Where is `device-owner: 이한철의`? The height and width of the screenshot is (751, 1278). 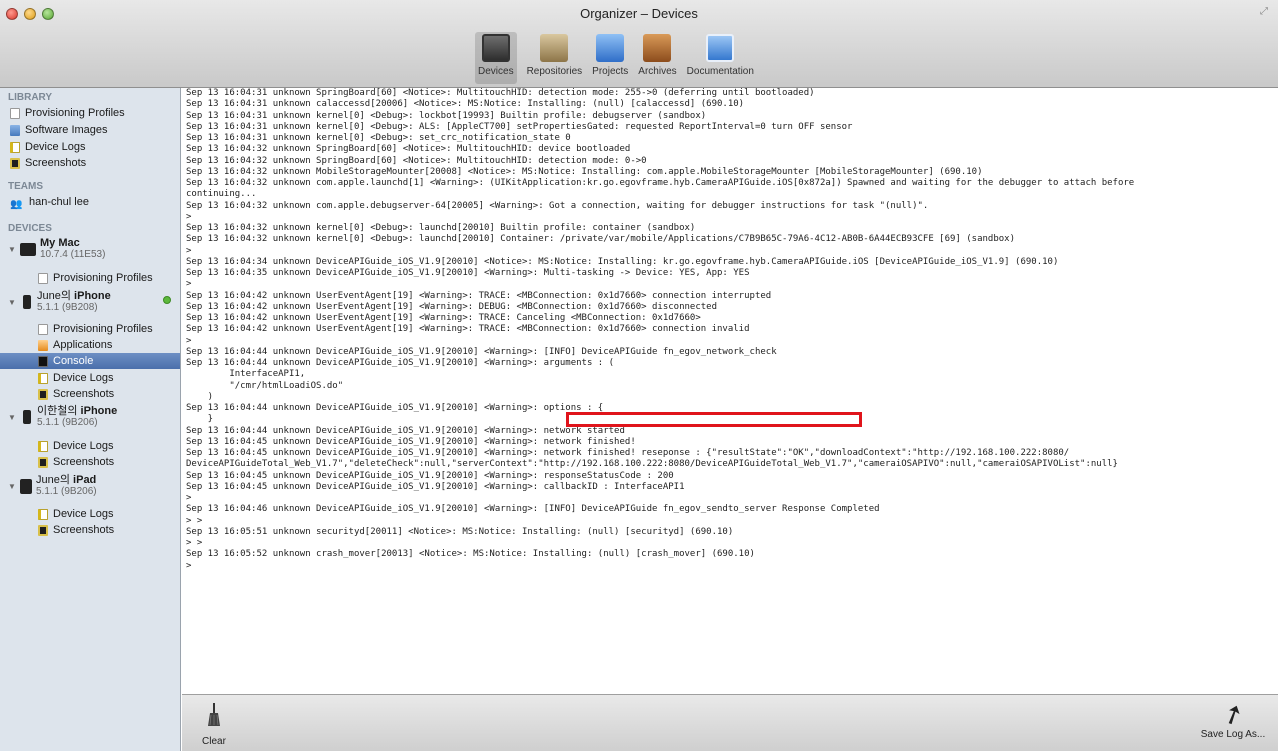
device-owner: 이한철의 is located at coordinates (57, 411).